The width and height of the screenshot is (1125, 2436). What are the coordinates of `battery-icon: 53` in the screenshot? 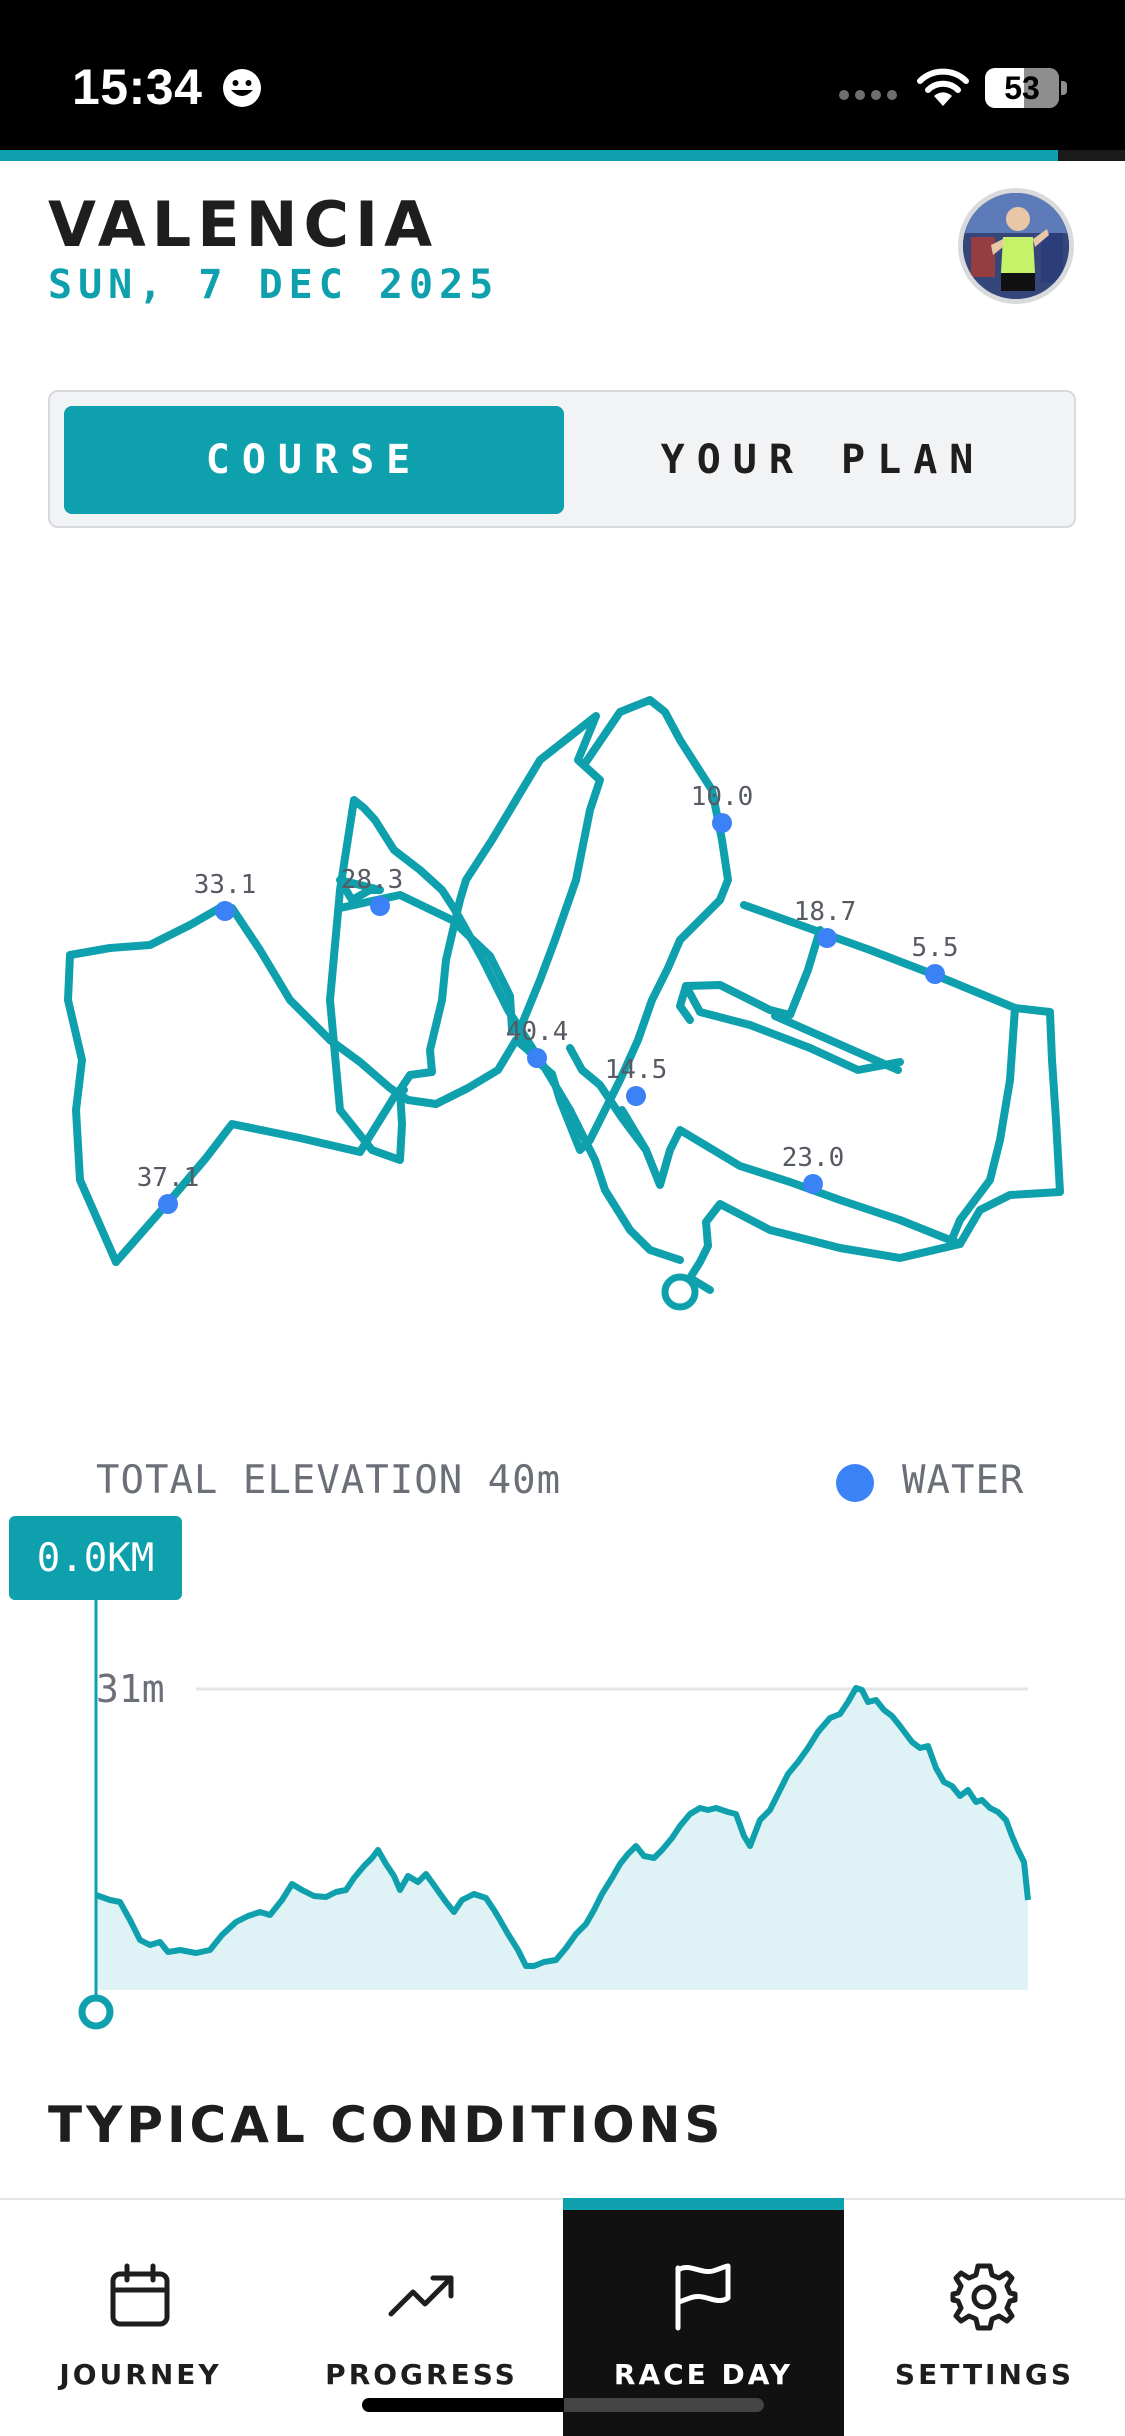 It's located at (1026, 88).